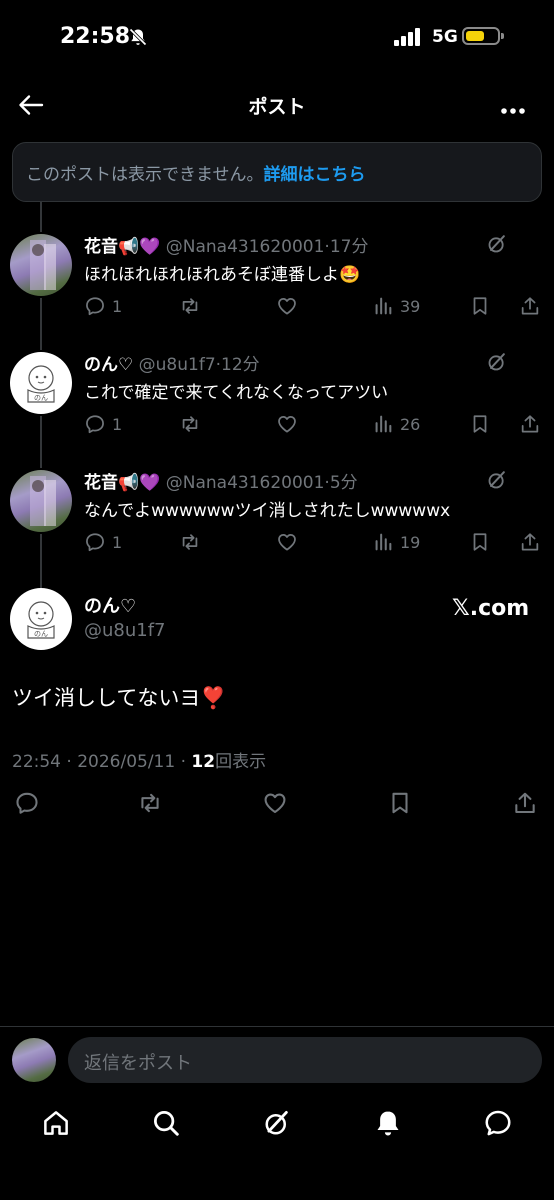  What do you see at coordinates (396, 306) in the screenshot?
I see `views-button: 39` at bounding box center [396, 306].